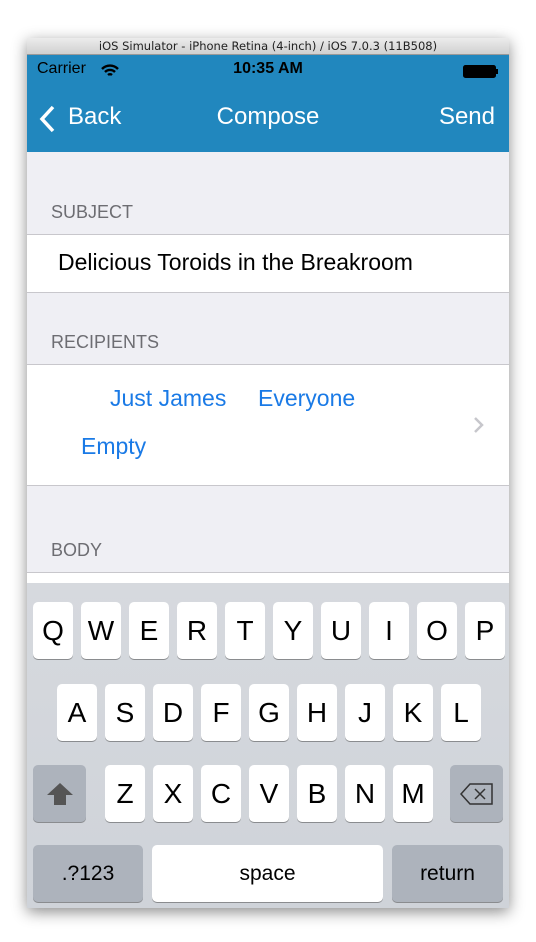  What do you see at coordinates (485, 630) in the screenshot?
I see `key-p: P` at bounding box center [485, 630].